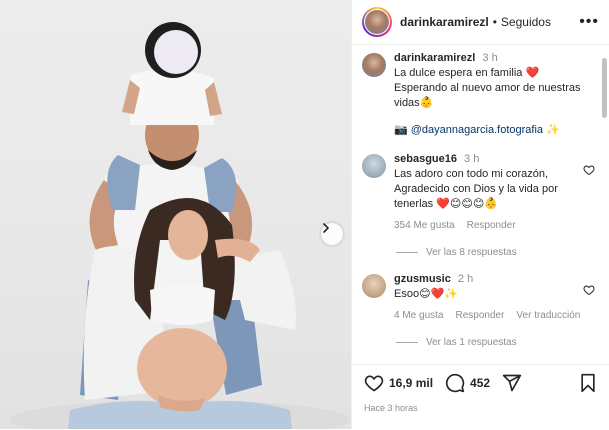 The height and width of the screenshot is (430, 609). What do you see at coordinates (548, 315) in the screenshot?
I see `translate-button: Ver traducción` at bounding box center [548, 315].